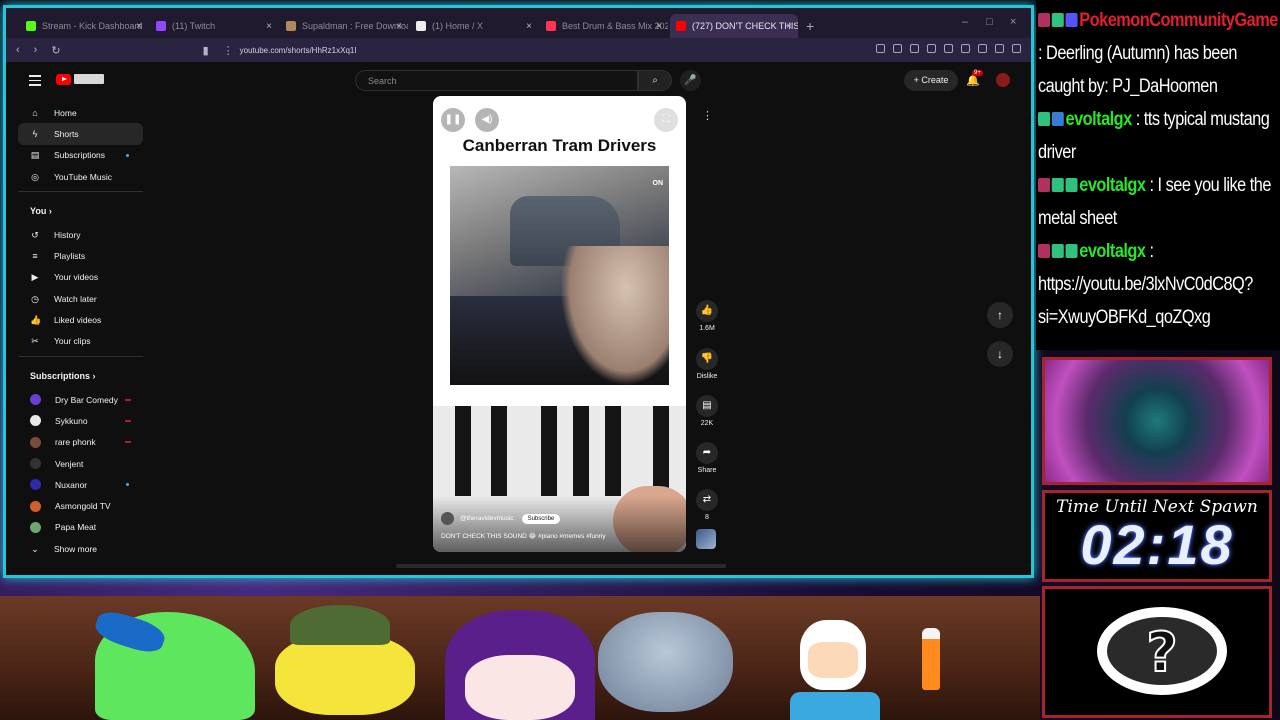 Image resolution: width=1280 pixels, height=720 pixels. Describe the element at coordinates (55, 50) in the screenshot. I see `reload-icon: ↻` at that location.